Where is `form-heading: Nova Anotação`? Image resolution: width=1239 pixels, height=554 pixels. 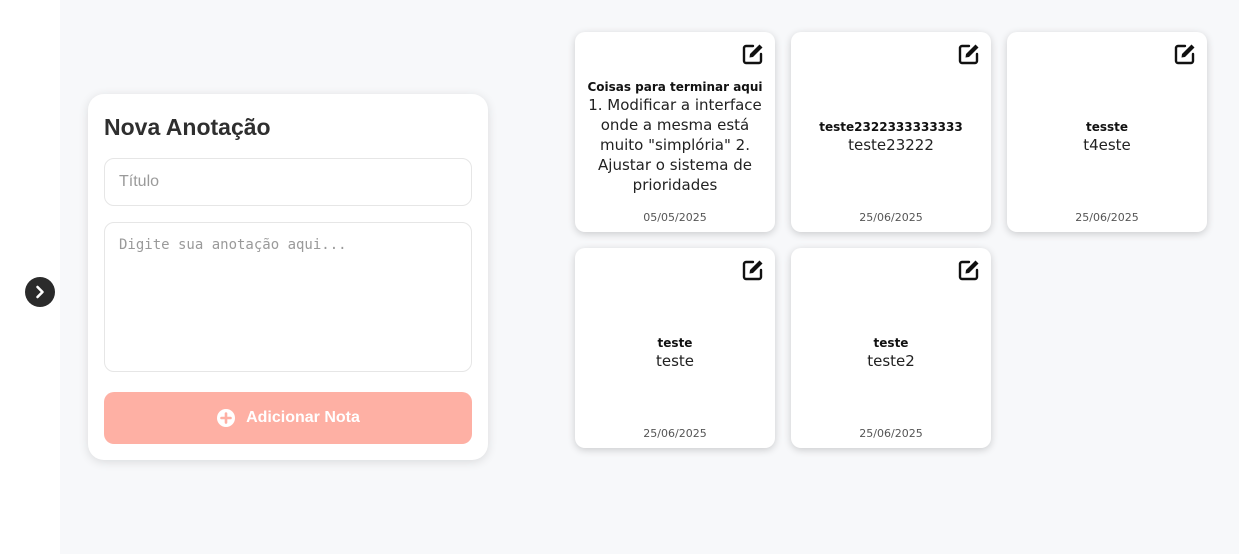
form-heading: Nova Anotação is located at coordinates (187, 127).